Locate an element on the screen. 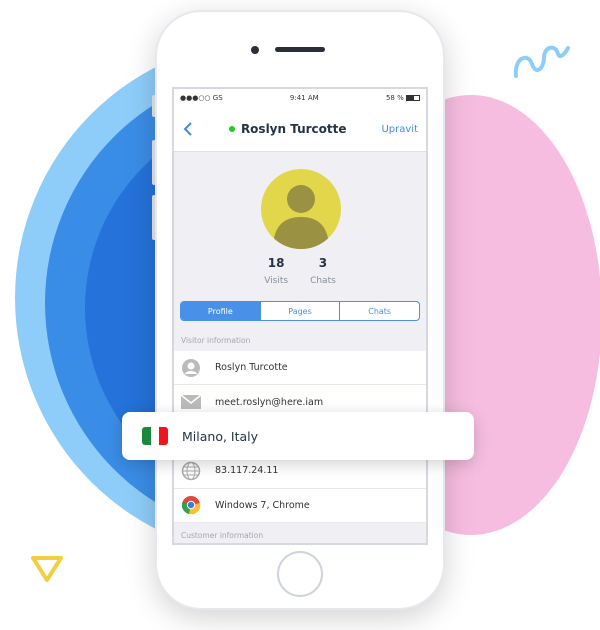 The image size is (600, 630). status-bar: ●●●○○ GS 9:41 AM 58 % is located at coordinates (300, 98).